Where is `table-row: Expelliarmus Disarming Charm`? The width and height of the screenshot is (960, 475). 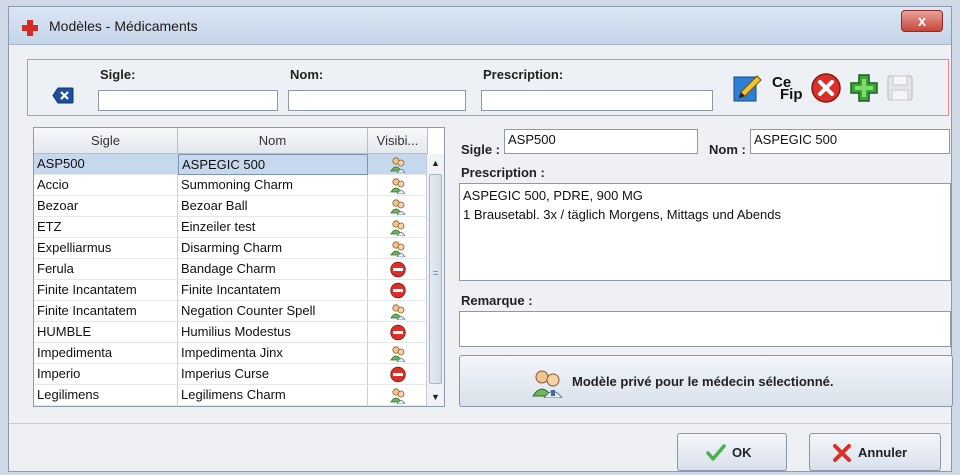 table-row: Expelliarmus Disarming Charm is located at coordinates (231, 248).